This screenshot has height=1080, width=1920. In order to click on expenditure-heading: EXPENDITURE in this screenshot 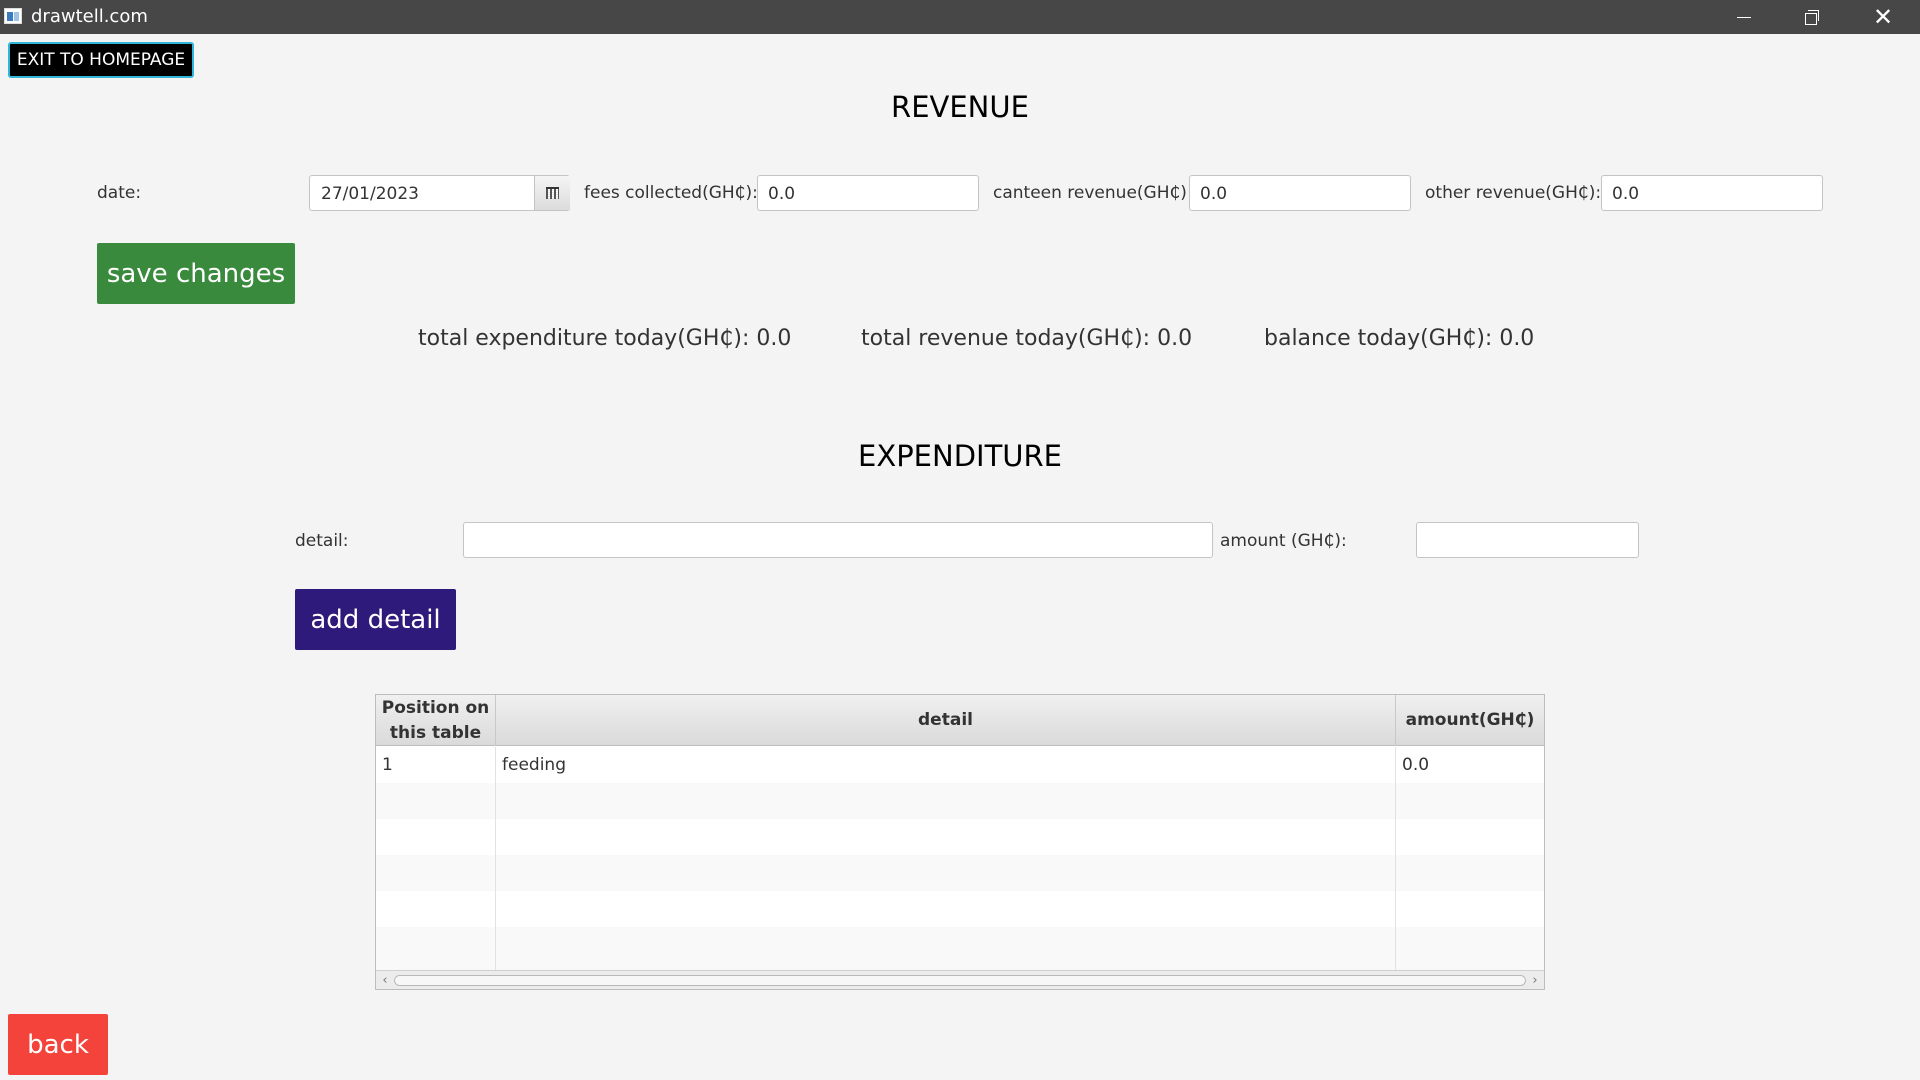, I will do `click(960, 456)`.